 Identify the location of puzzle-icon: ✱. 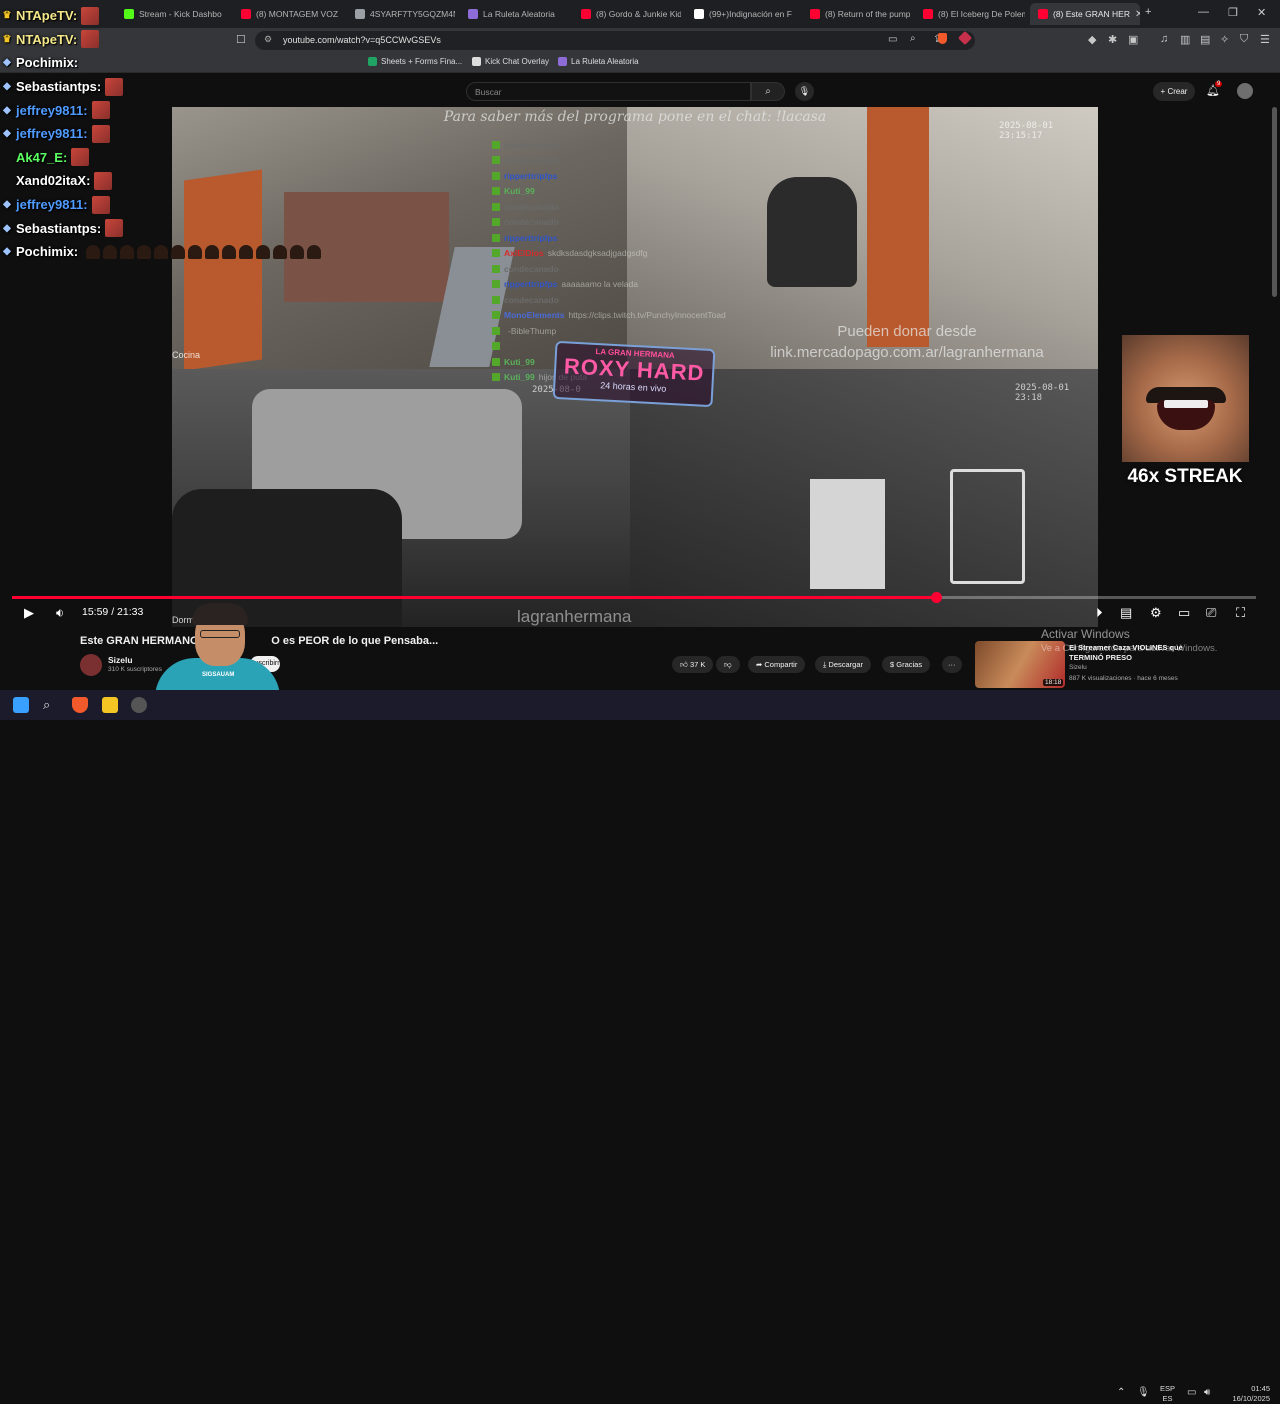
(1112, 39).